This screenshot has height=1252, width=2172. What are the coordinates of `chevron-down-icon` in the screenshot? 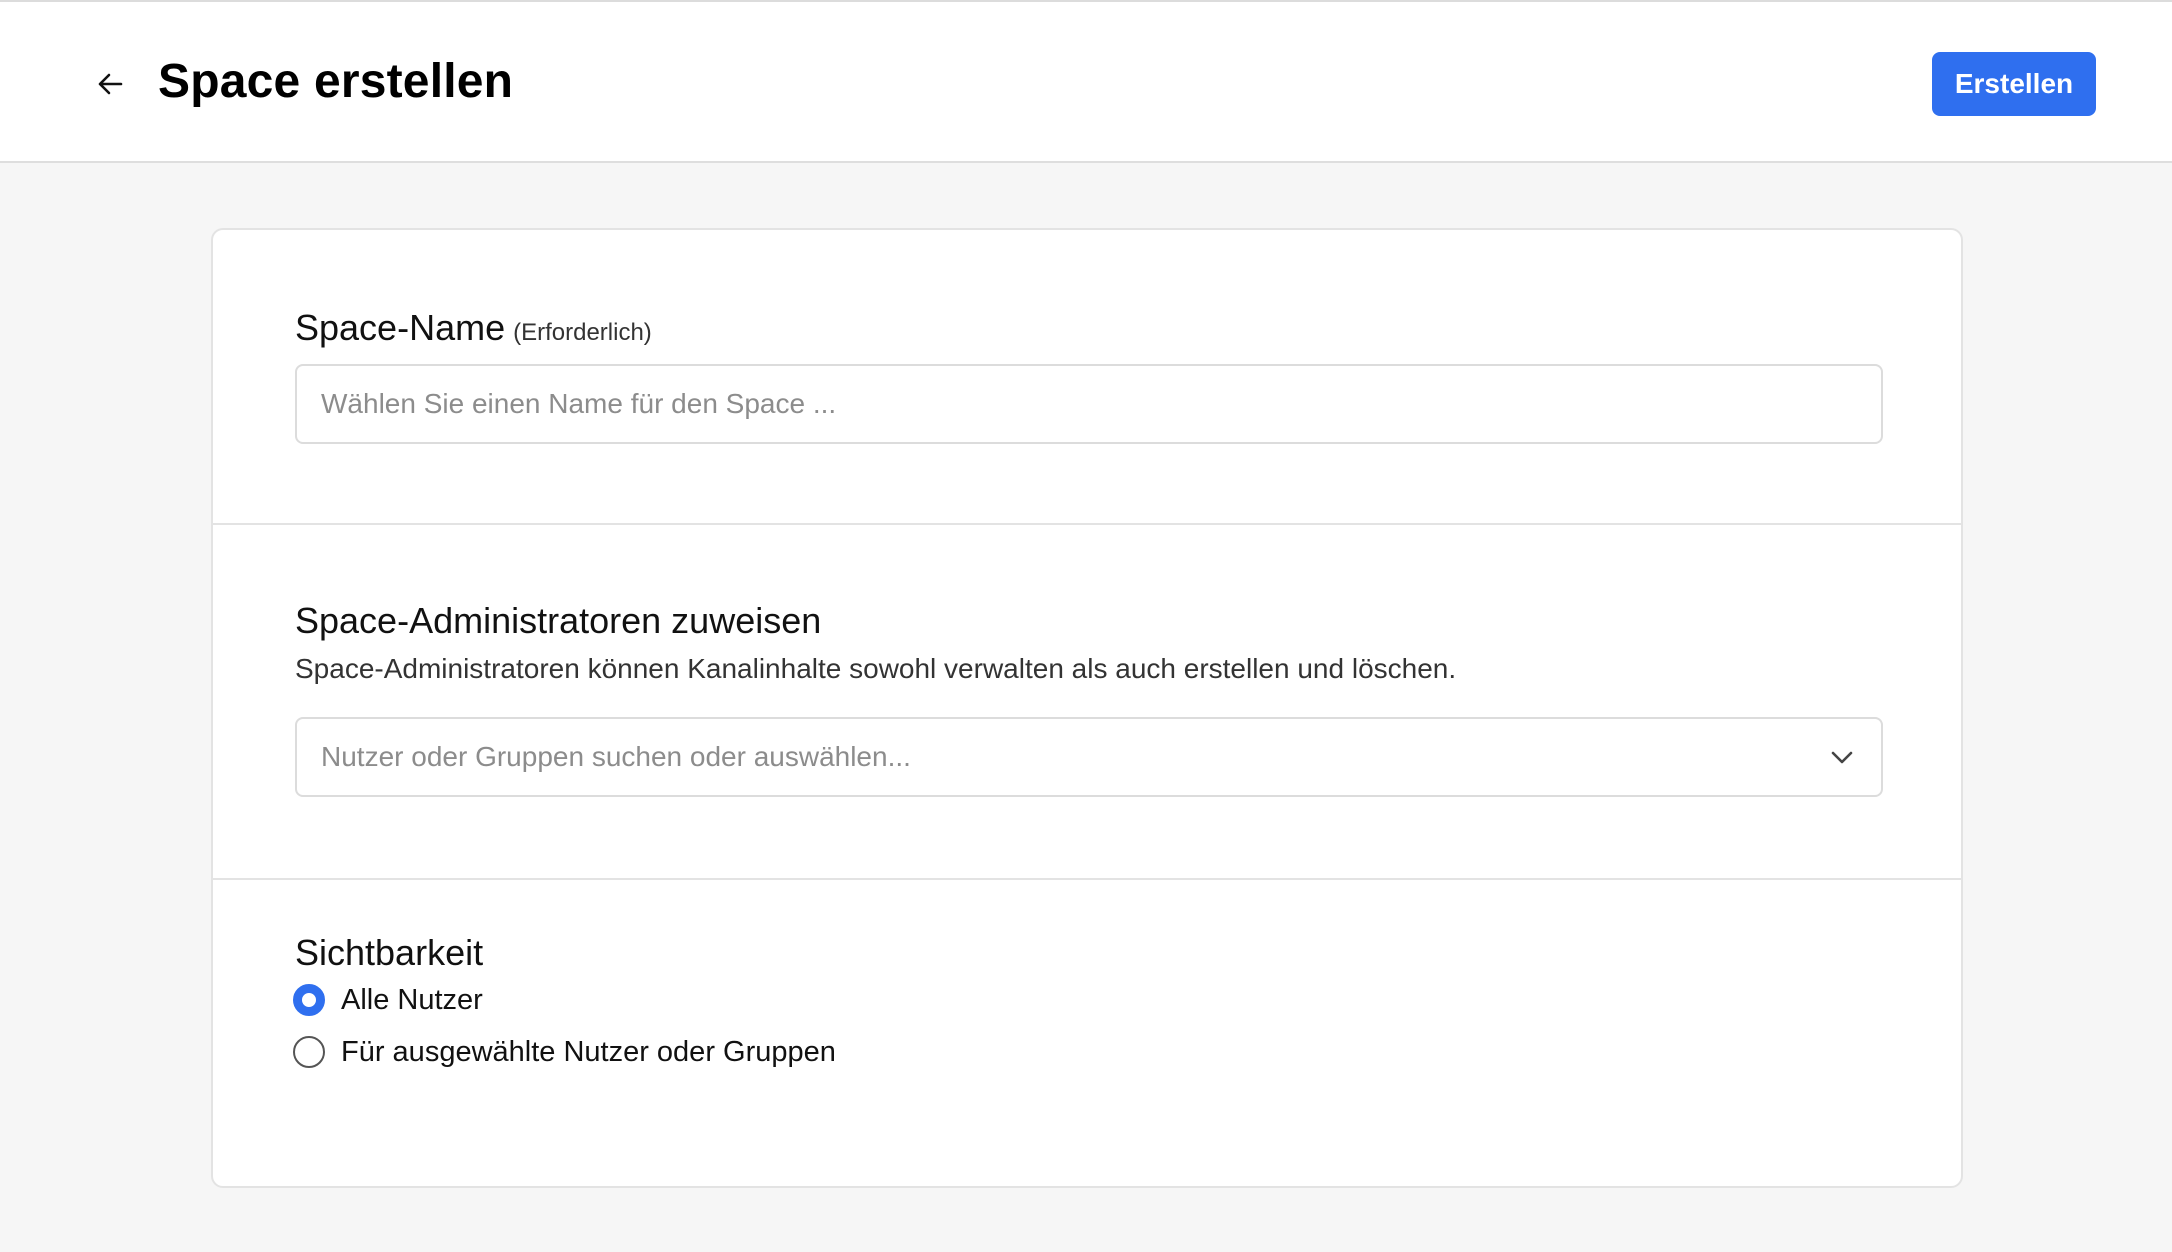 It's located at (1842, 757).